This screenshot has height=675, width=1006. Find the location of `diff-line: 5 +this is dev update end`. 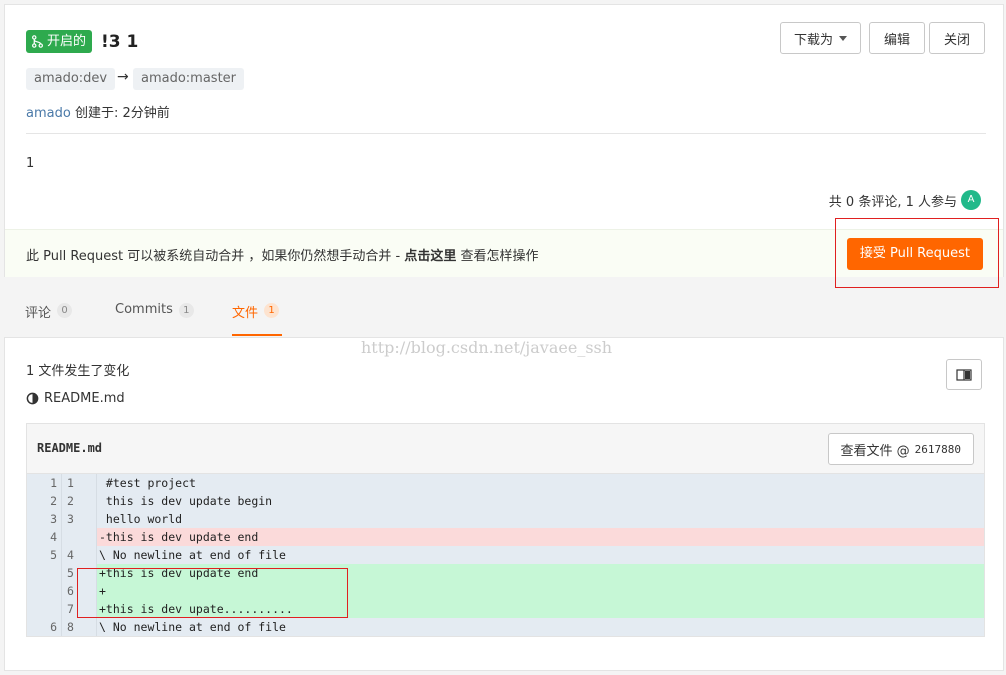

diff-line: 5 +this is dev update end is located at coordinates (505, 573).